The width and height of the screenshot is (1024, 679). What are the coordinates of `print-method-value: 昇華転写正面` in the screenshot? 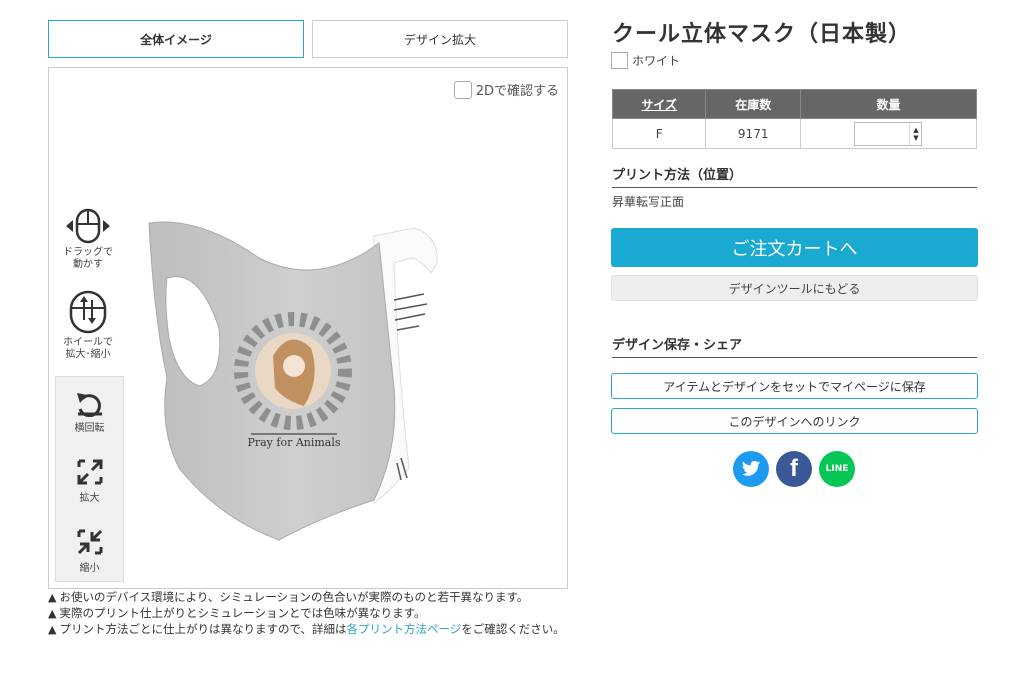 It's located at (648, 202).